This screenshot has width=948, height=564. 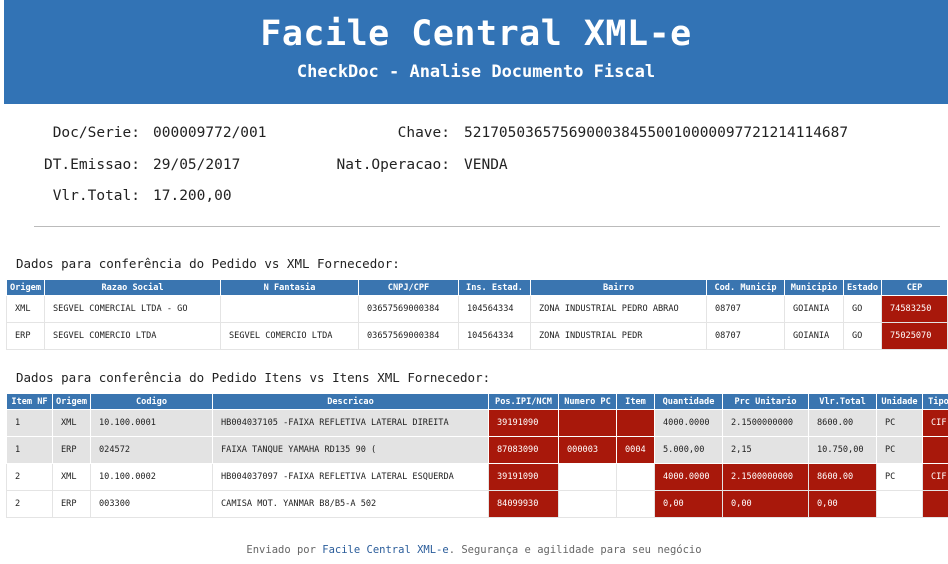 I want to click on mismatch-cell: CIF, so click(x=935, y=477).